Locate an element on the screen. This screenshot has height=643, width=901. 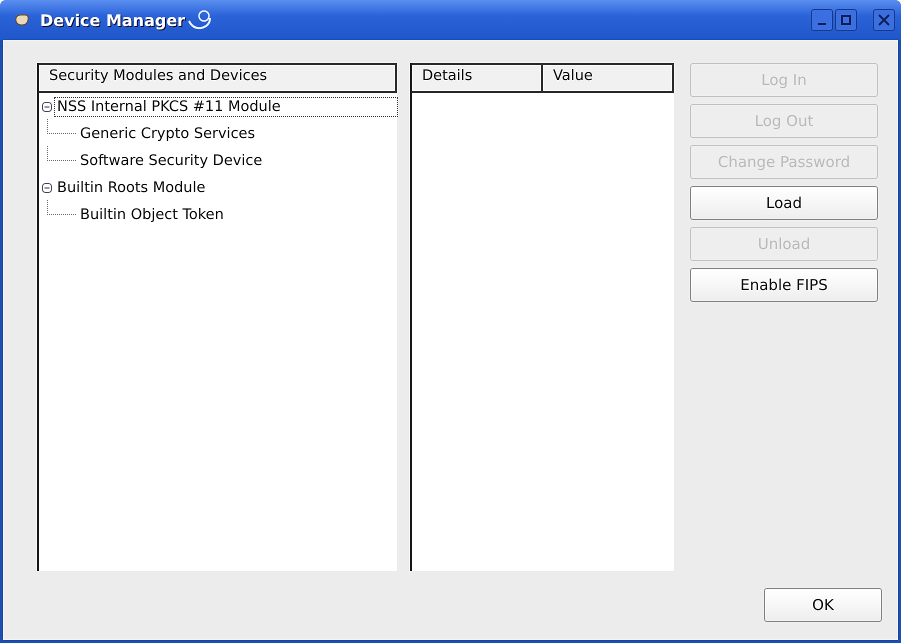
swirl-icon is located at coordinates (200, 20).